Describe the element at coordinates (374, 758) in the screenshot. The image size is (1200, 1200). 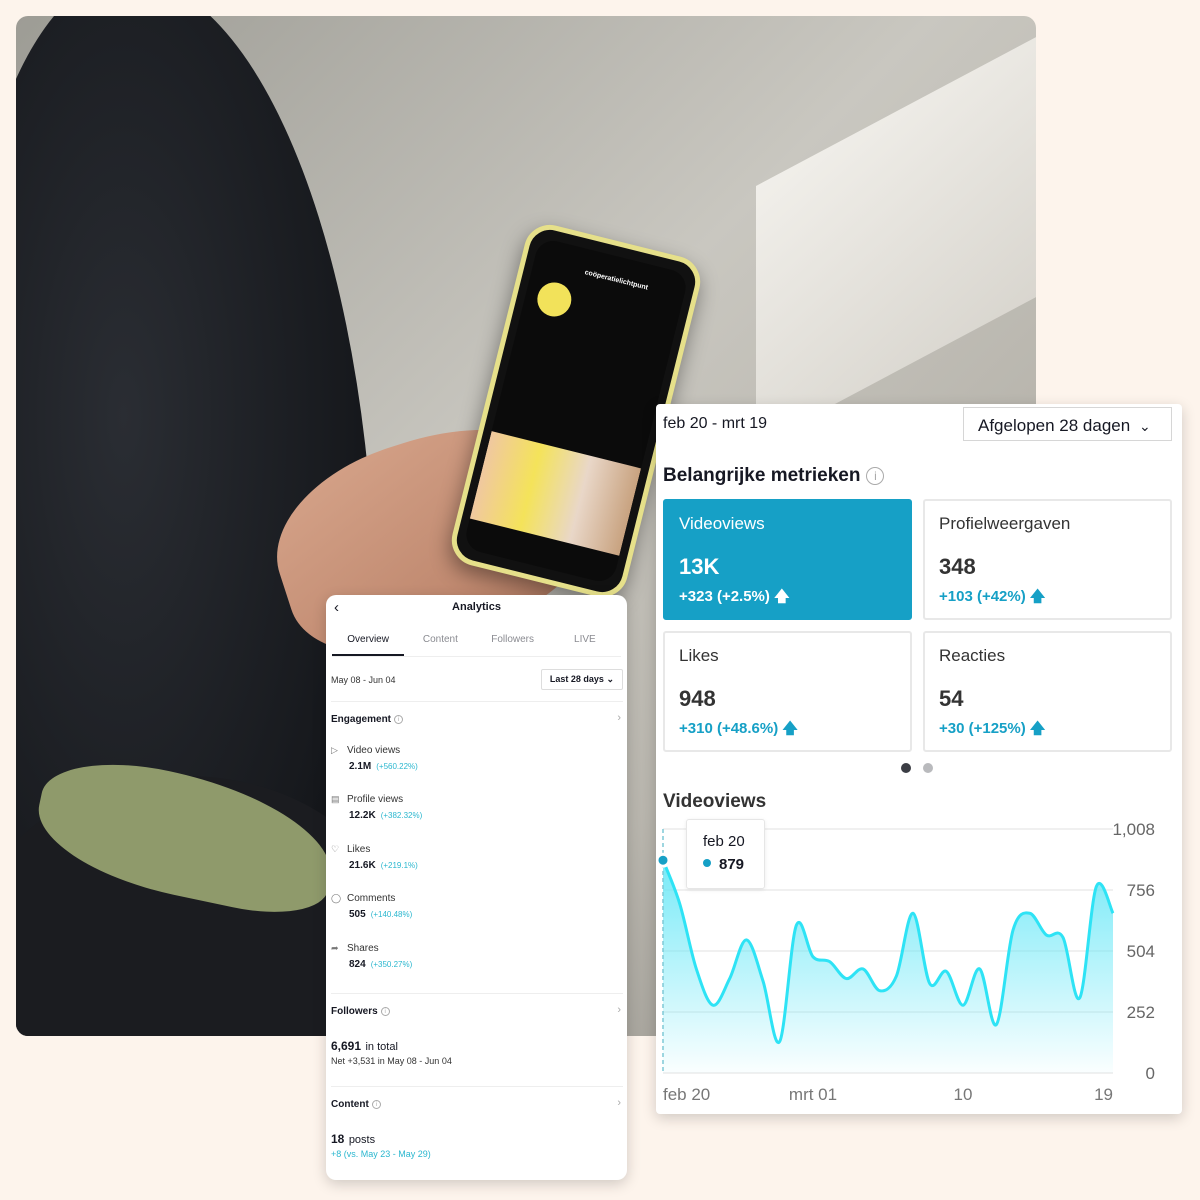
I see `metric-video-views: ▷ Video views 2.1M (+560.22%)` at that location.